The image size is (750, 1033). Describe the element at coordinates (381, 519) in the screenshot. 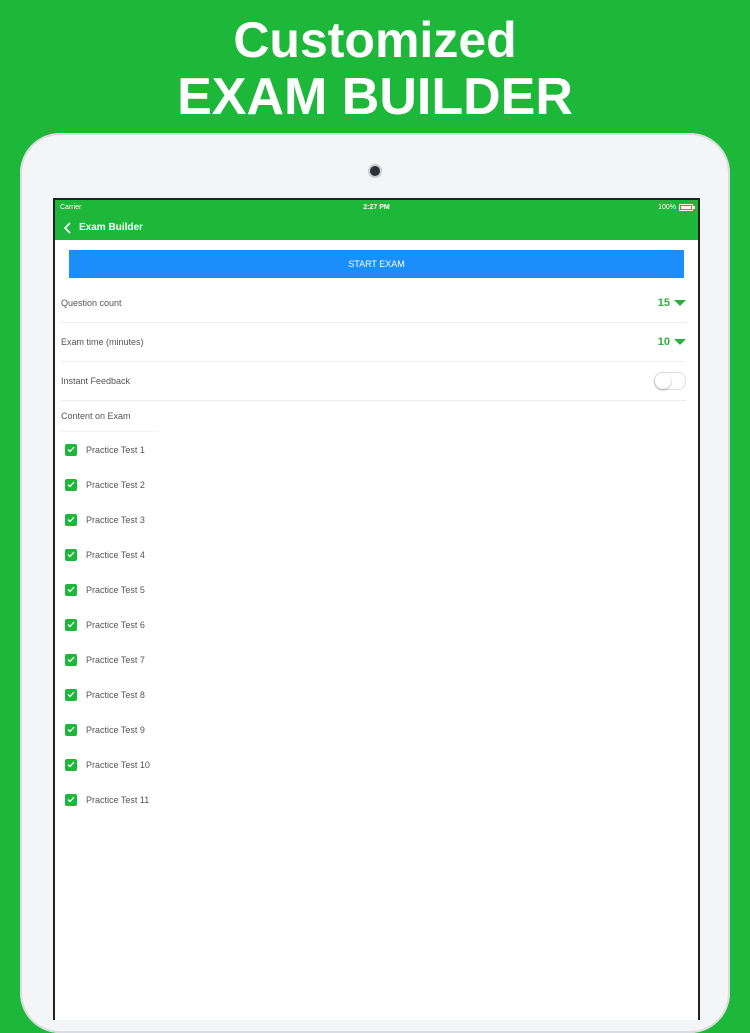

I see `checklist-item: Practice Test 3` at that location.